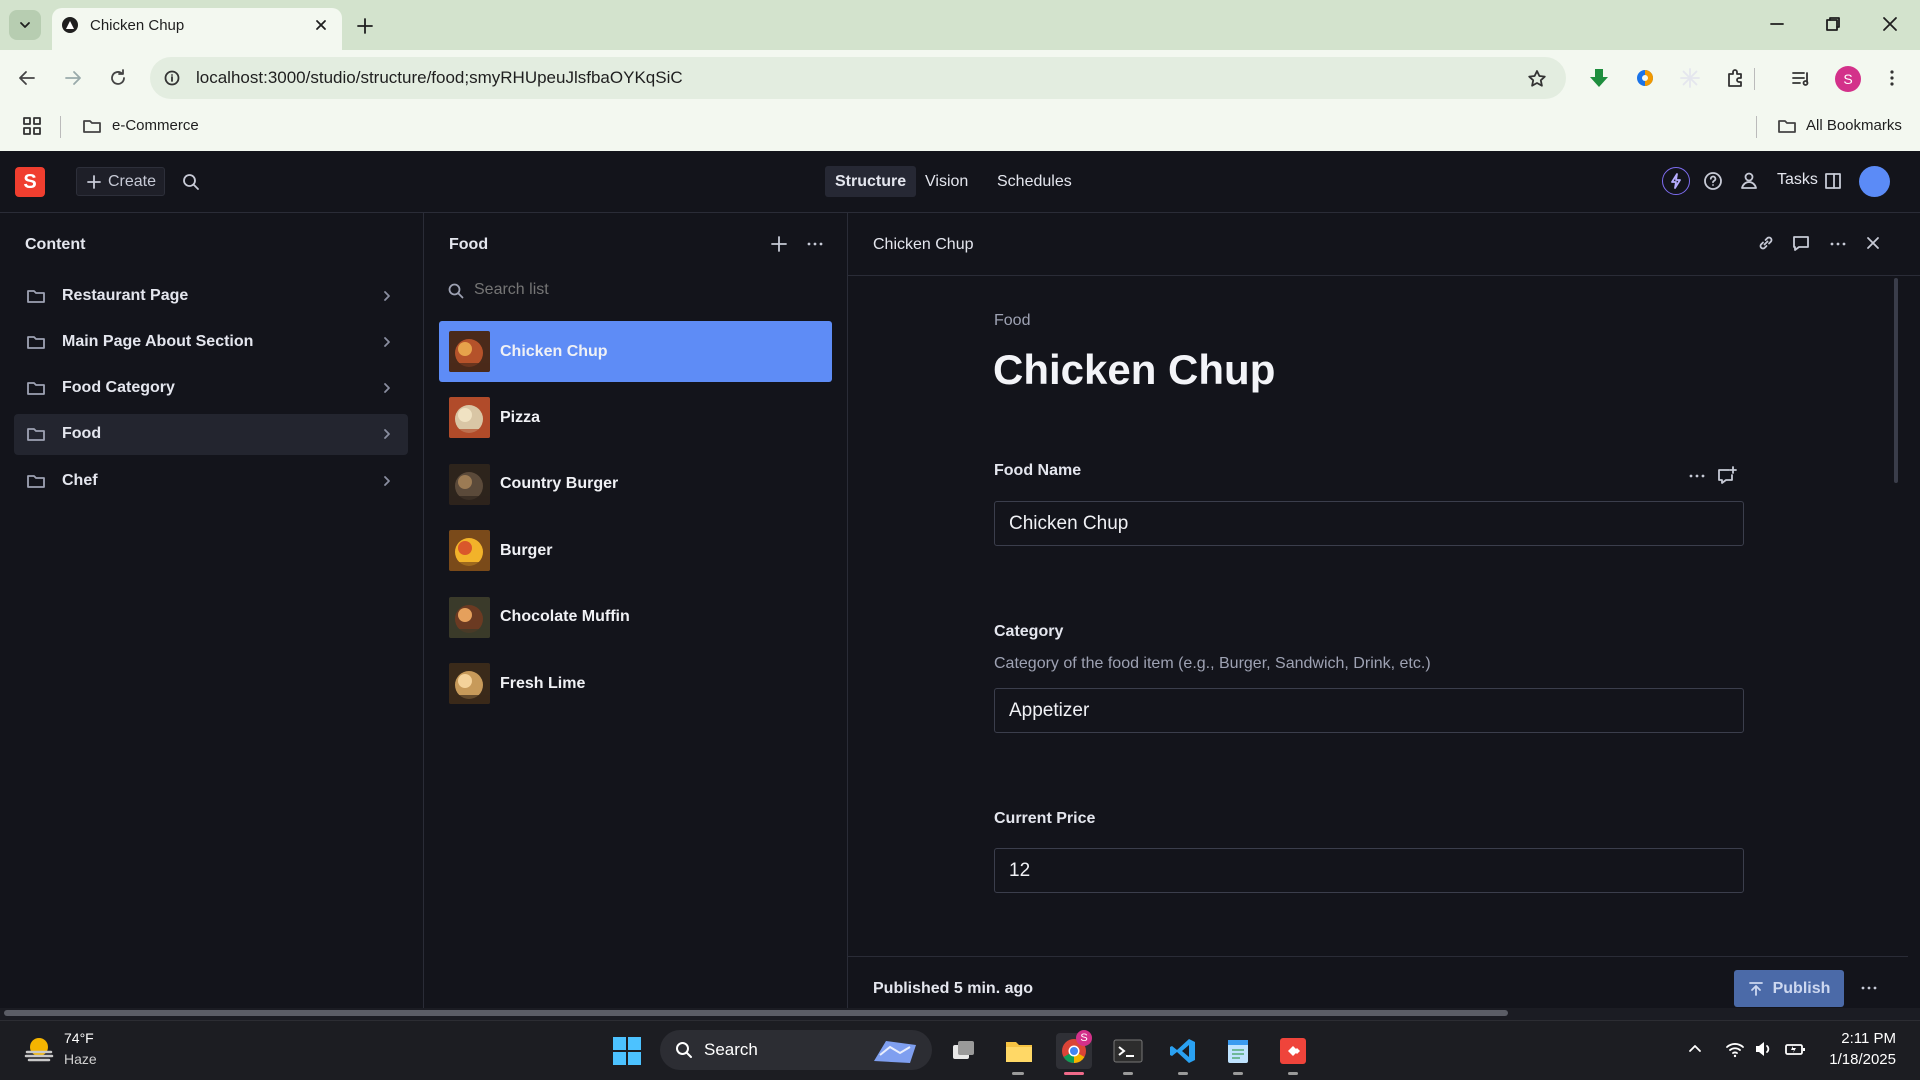 Image resolution: width=1920 pixels, height=1080 pixels. I want to click on document-pane-title: Chicken Chup, so click(923, 244).